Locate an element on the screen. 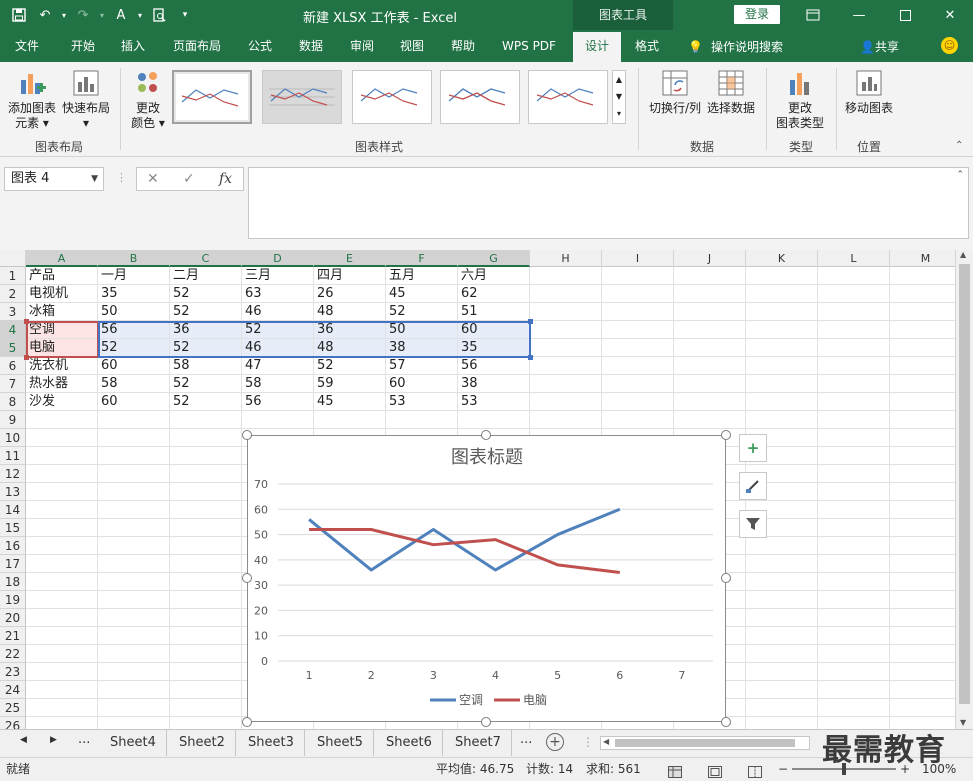 The height and width of the screenshot is (781, 973). cell-d1: 三月 is located at coordinates (278, 276).